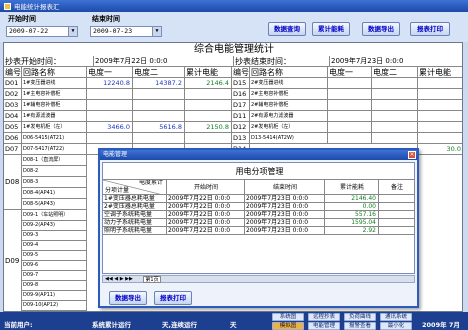  What do you see at coordinates (259, 171) in the screenshot?
I see `sheet-title: 用电分项管理` at bounding box center [259, 171].